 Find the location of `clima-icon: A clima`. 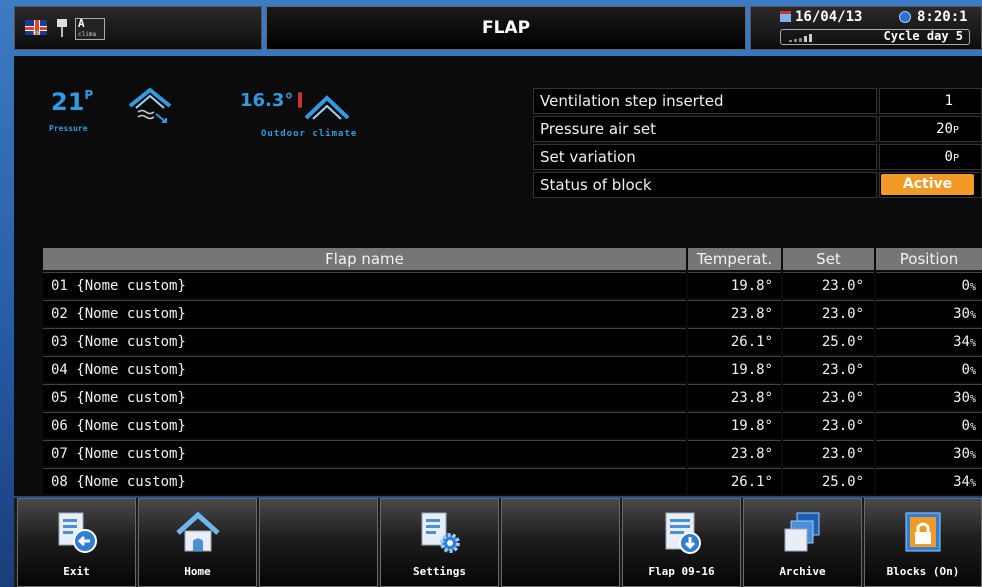

clima-icon: A clima is located at coordinates (90, 29).